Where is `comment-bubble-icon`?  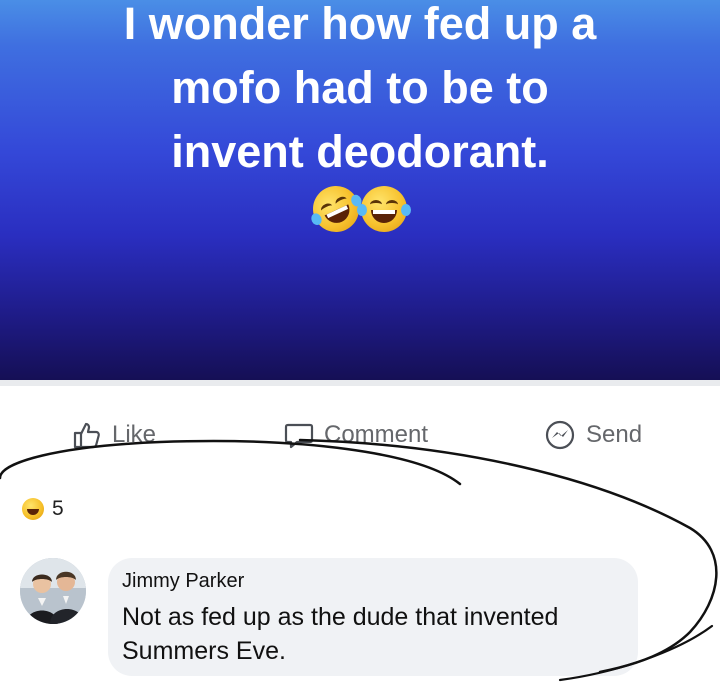
comment-bubble-icon is located at coordinates (299, 436).